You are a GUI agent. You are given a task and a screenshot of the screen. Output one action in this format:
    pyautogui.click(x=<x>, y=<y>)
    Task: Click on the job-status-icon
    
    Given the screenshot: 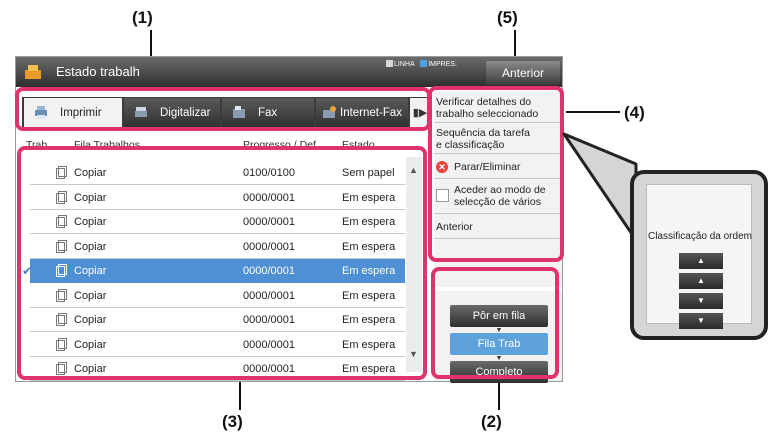 What is the action you would take?
    pyautogui.click(x=33, y=72)
    